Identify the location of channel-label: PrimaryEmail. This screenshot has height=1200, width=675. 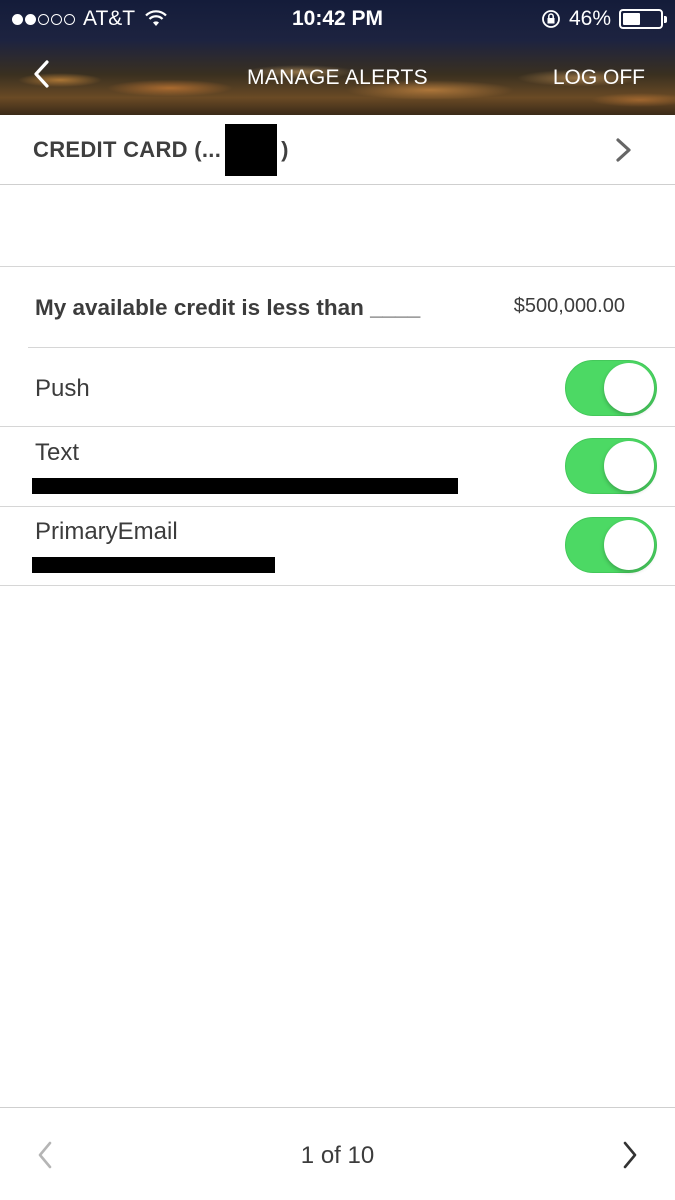
(106, 531).